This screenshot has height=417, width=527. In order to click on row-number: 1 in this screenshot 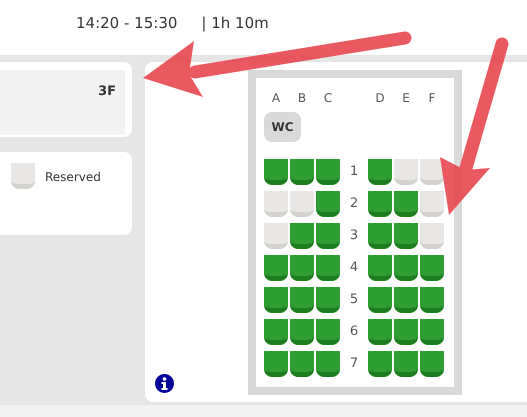, I will do `click(354, 172)`.